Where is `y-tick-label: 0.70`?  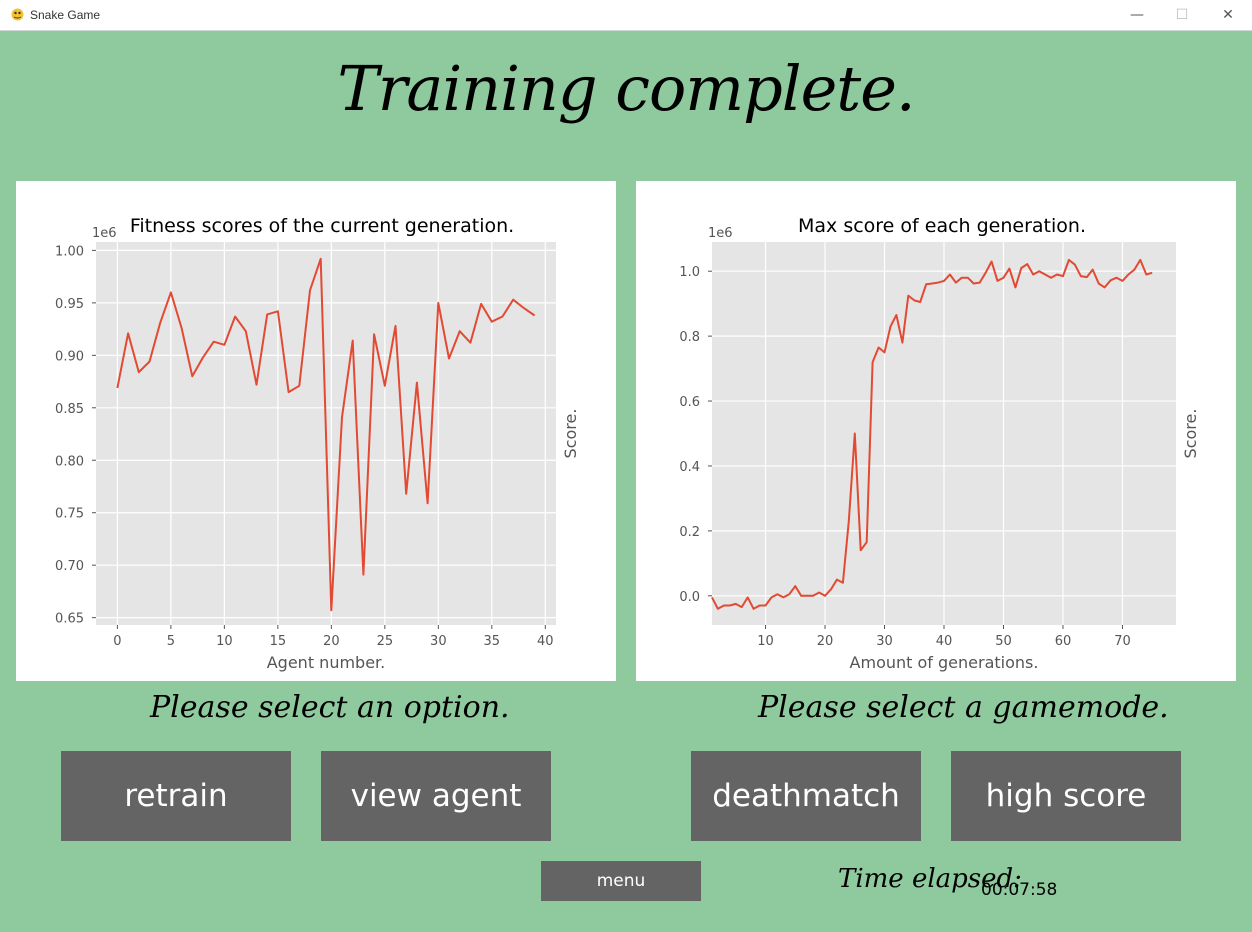
y-tick-label: 0.70 is located at coordinates (69, 566).